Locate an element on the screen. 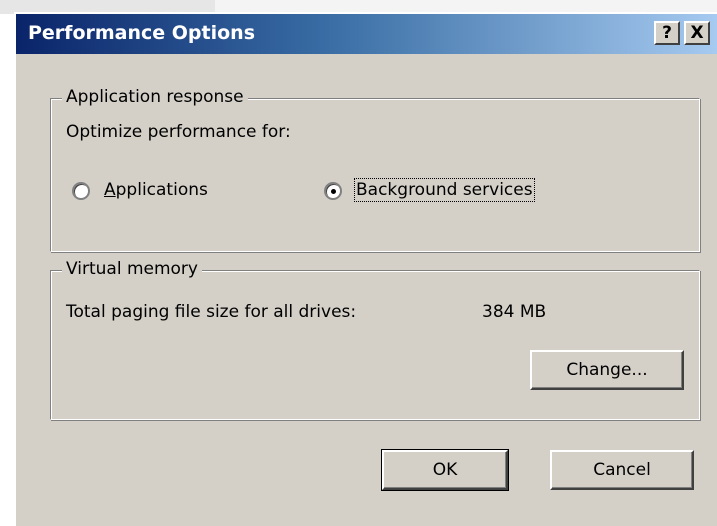  radio-selected-dot is located at coordinates (333, 191).